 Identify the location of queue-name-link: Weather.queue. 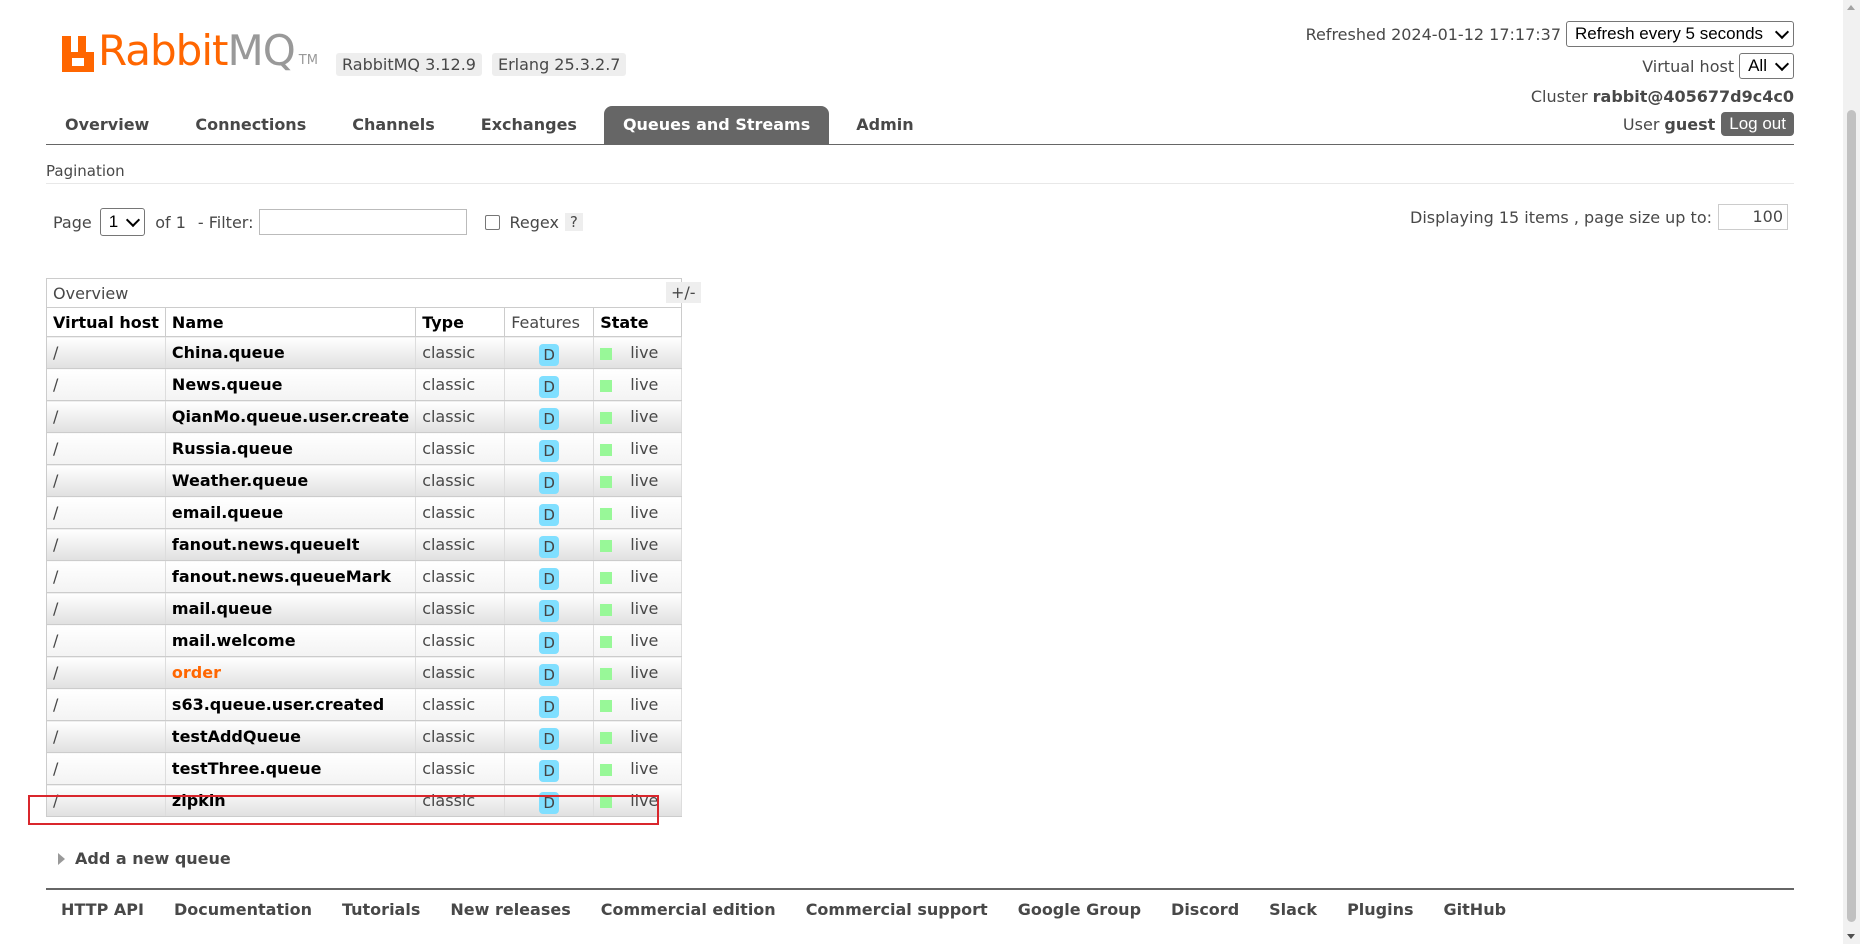
(291, 480).